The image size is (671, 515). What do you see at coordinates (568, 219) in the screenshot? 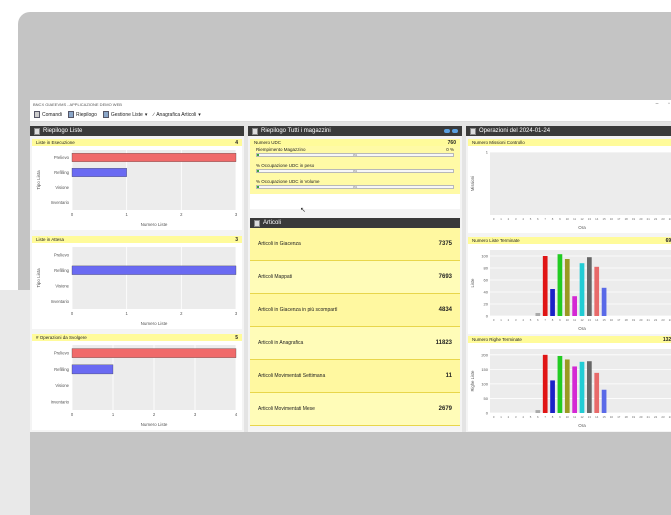
I see `x-tick-label: 10` at bounding box center [568, 219].